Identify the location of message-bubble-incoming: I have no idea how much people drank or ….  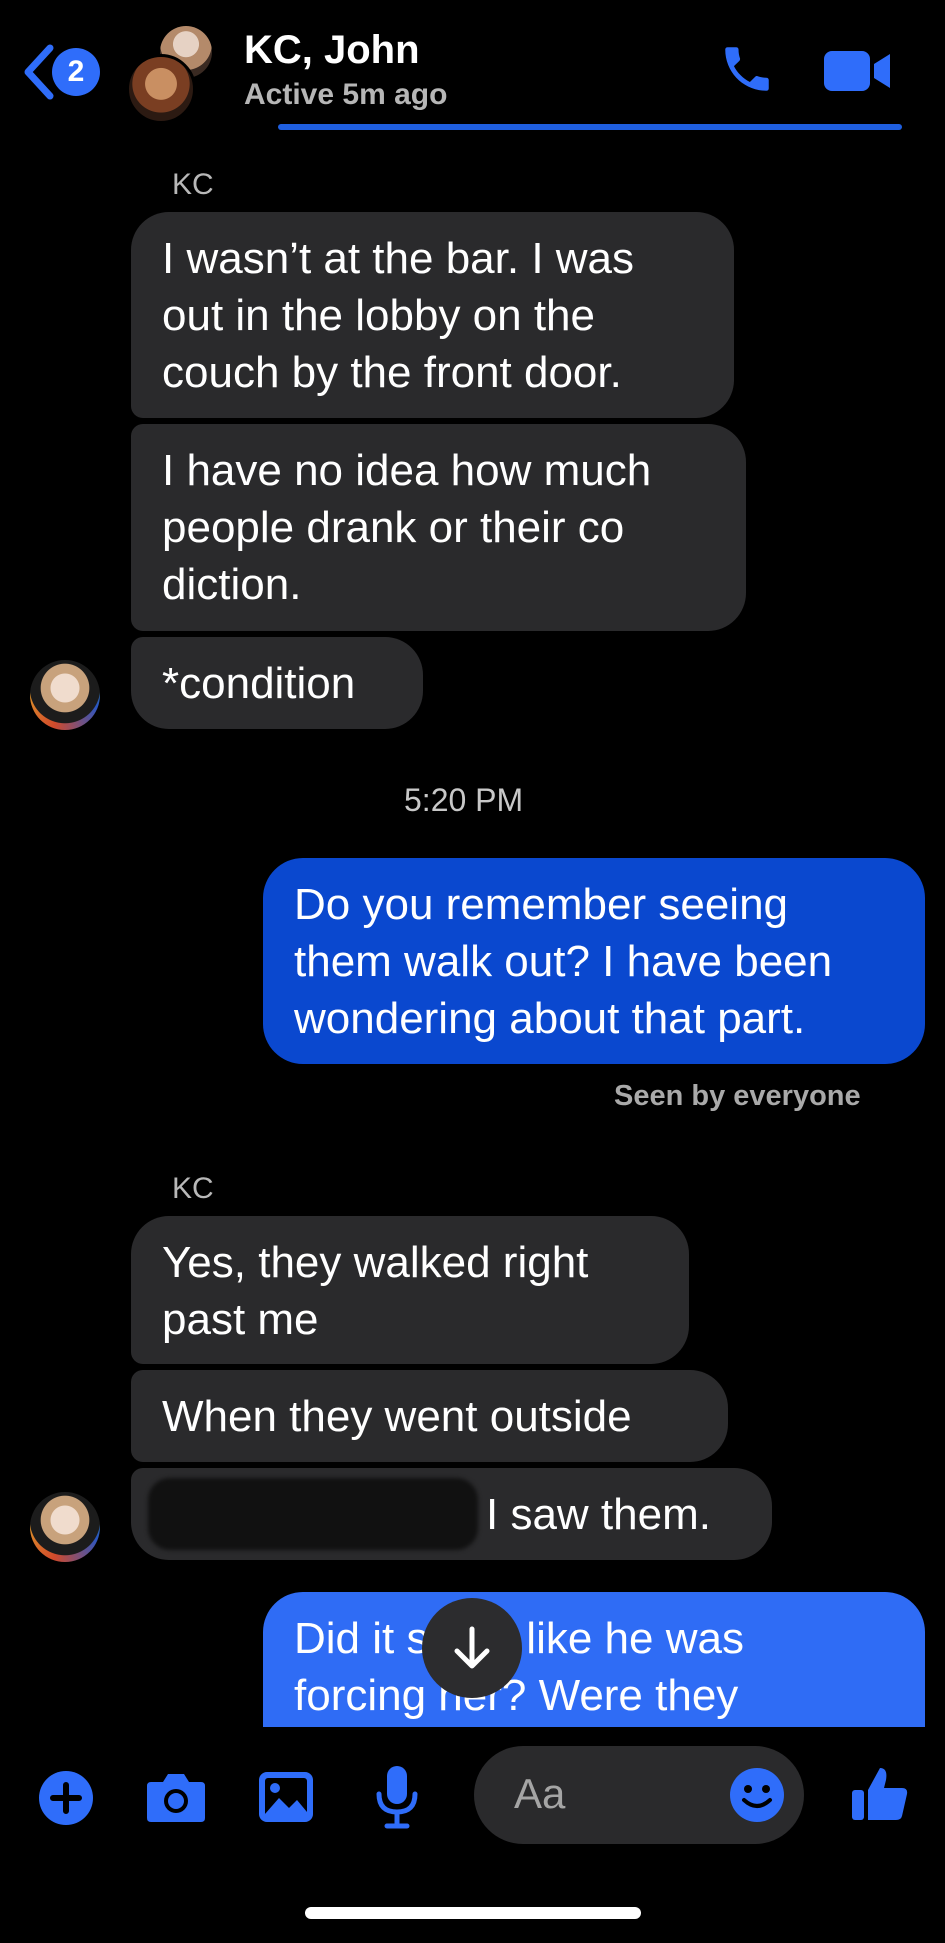
(438, 527).